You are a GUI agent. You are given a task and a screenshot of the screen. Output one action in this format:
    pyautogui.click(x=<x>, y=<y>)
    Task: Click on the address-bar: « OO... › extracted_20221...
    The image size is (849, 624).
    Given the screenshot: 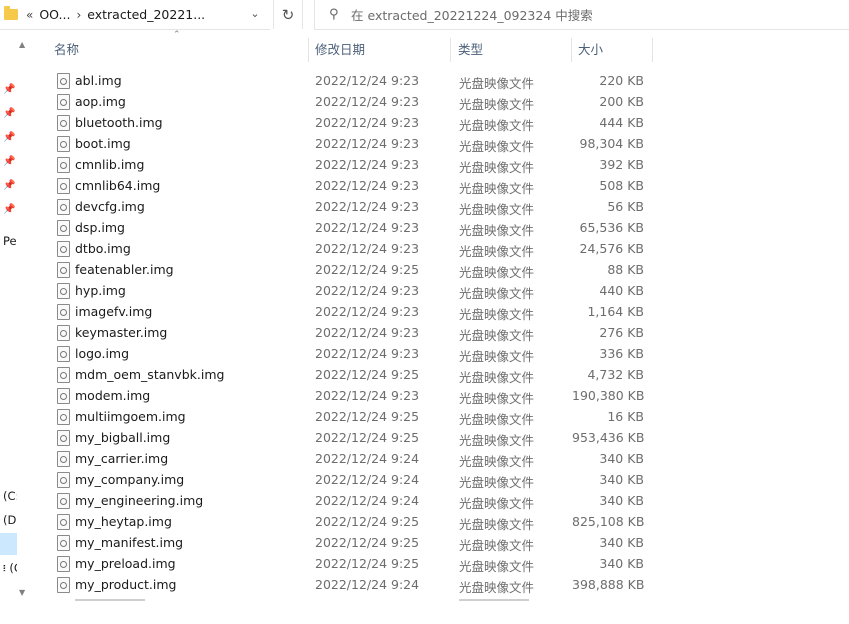 What is the action you would take?
    pyautogui.click(x=135, y=15)
    